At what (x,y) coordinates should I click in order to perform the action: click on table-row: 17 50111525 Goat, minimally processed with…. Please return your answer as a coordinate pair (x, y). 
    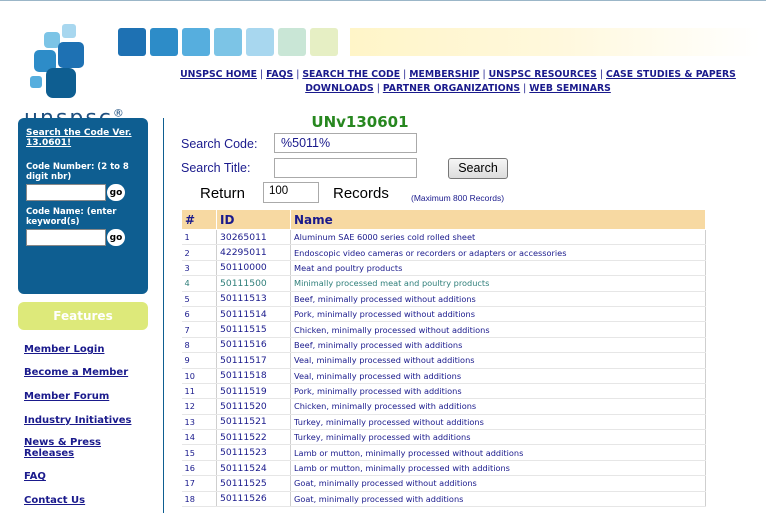
    Looking at the image, I should click on (443, 483).